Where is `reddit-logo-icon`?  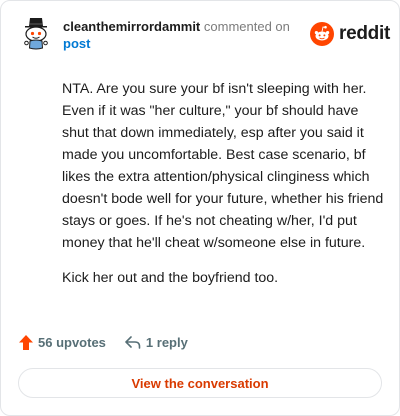
reddit-logo-icon is located at coordinates (322, 34).